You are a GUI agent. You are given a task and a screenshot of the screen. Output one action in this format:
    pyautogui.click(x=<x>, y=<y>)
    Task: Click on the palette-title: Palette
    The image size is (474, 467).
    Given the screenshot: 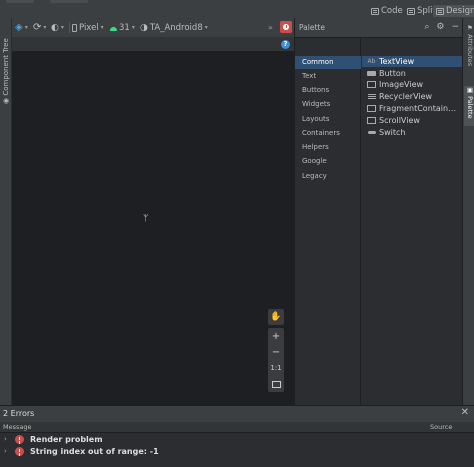 What is the action you would take?
    pyautogui.click(x=312, y=27)
    